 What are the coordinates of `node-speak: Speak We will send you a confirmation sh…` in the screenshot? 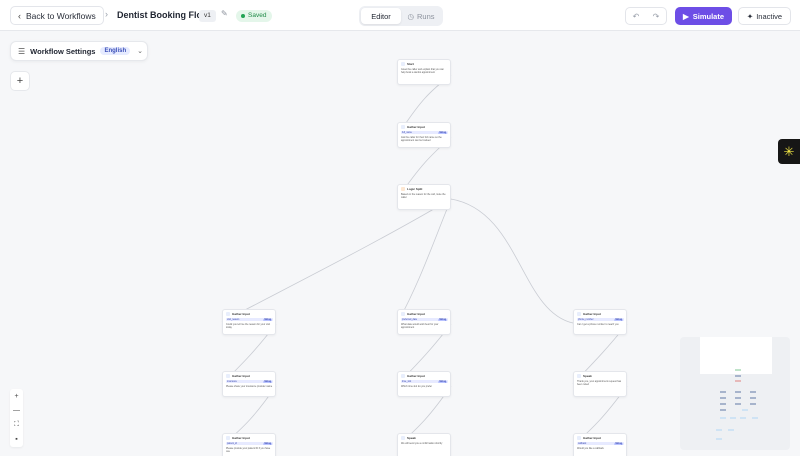 It's located at (424, 444).